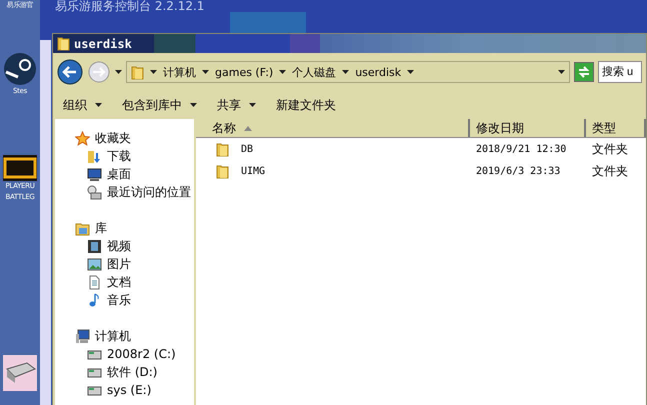 The image size is (647, 405). Describe the element at coordinates (82, 138) in the screenshot. I see `star-icon` at that location.